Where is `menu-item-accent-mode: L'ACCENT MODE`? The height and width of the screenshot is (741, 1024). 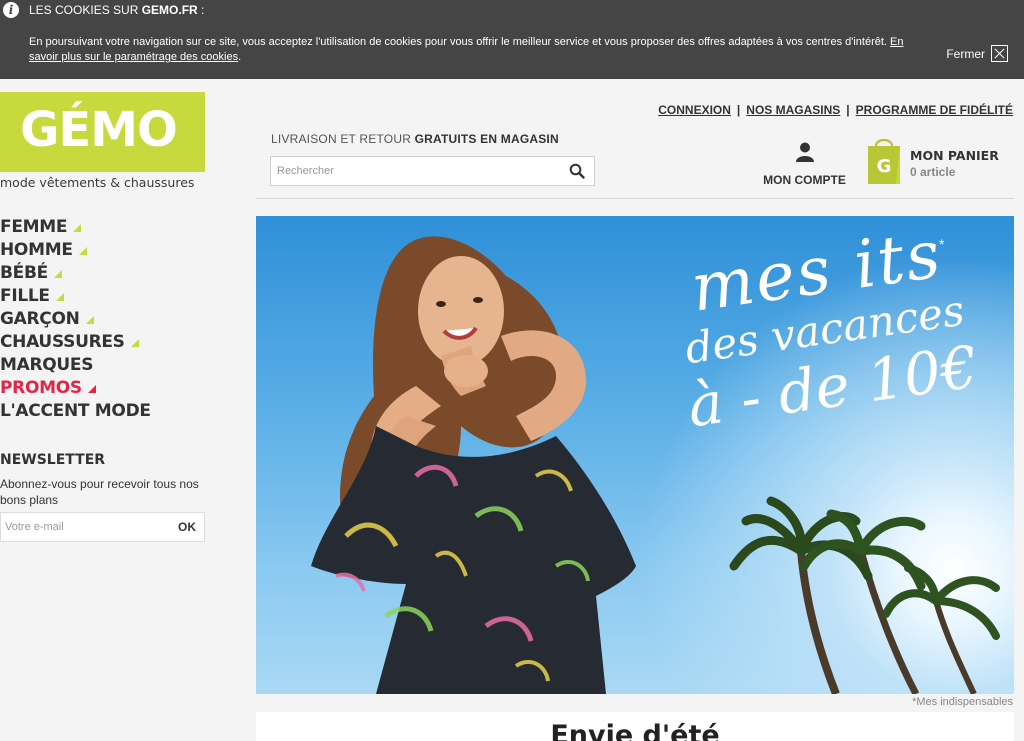 menu-item-accent-mode: L'ACCENT MODE is located at coordinates (75, 412).